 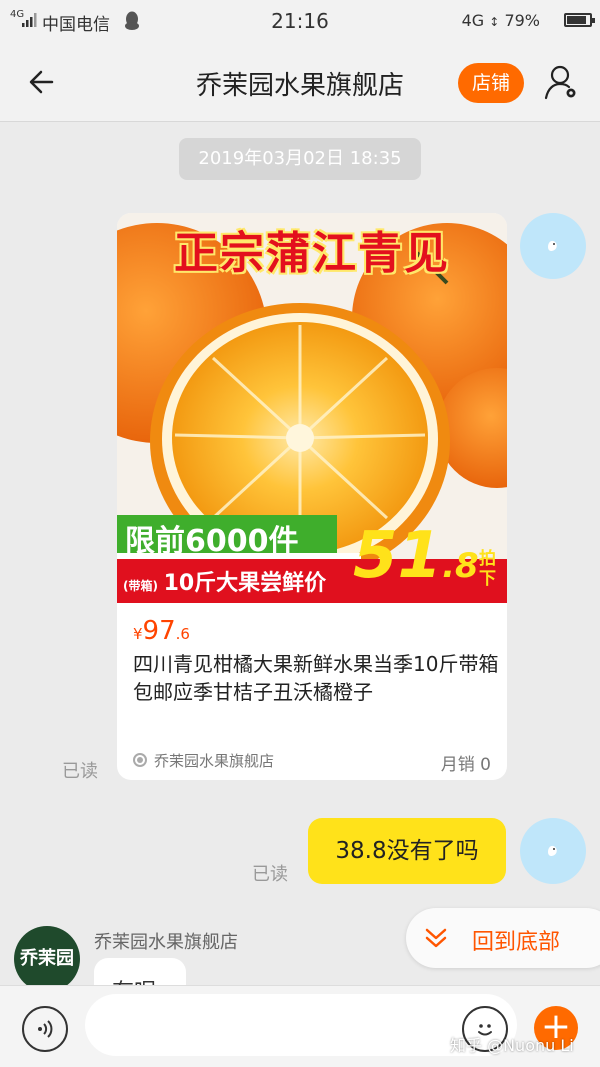 I want to click on status-bar: 4G 中国电信 21:16 4G ↕ 79%, so click(x=300, y=21).